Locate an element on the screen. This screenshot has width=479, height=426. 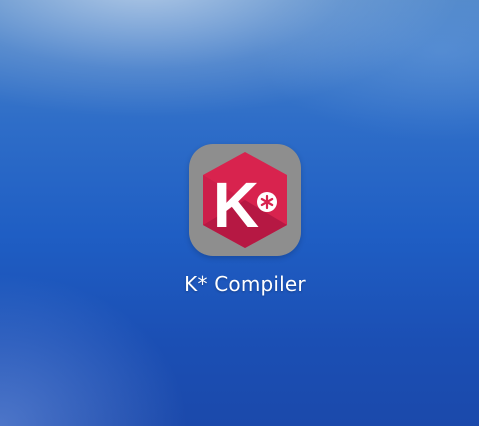
app-label: K* Compiler is located at coordinates (245, 284).